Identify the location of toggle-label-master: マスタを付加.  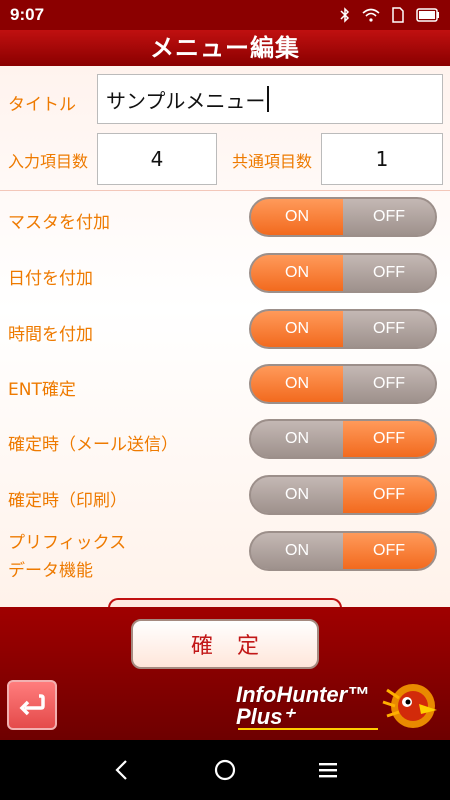
(59, 223).